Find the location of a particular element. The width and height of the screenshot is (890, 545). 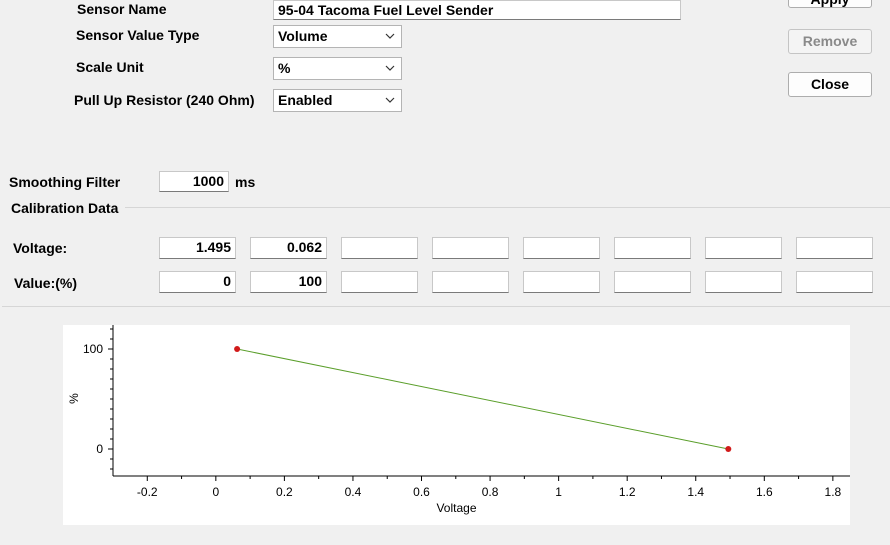

pull-up-resistor-select: Enabled is located at coordinates (337, 100).